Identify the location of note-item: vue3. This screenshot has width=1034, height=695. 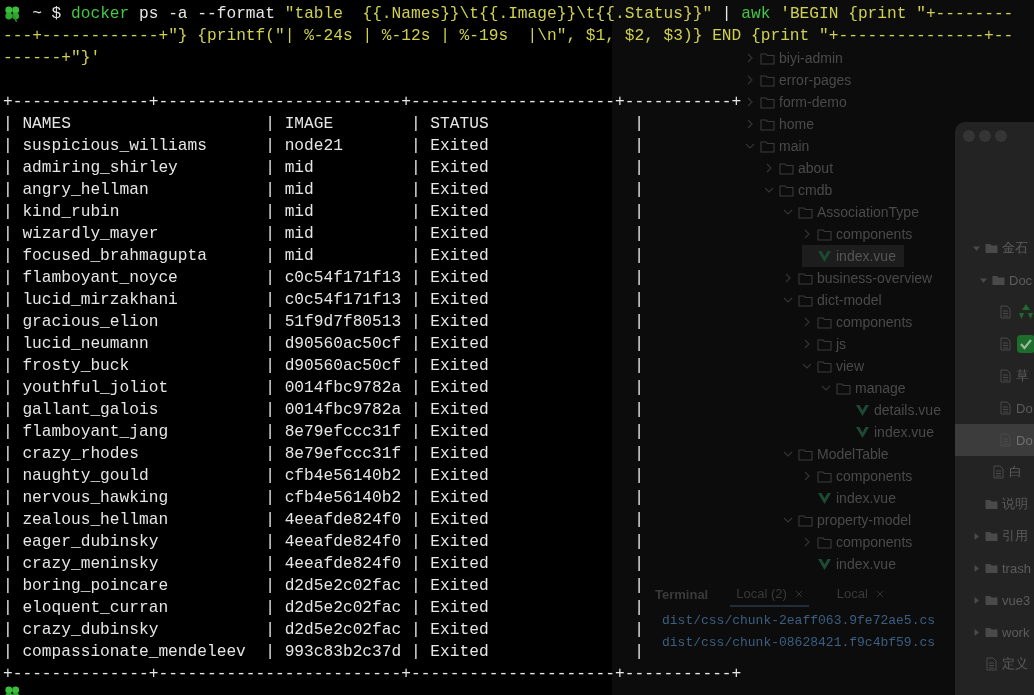
(994, 600).